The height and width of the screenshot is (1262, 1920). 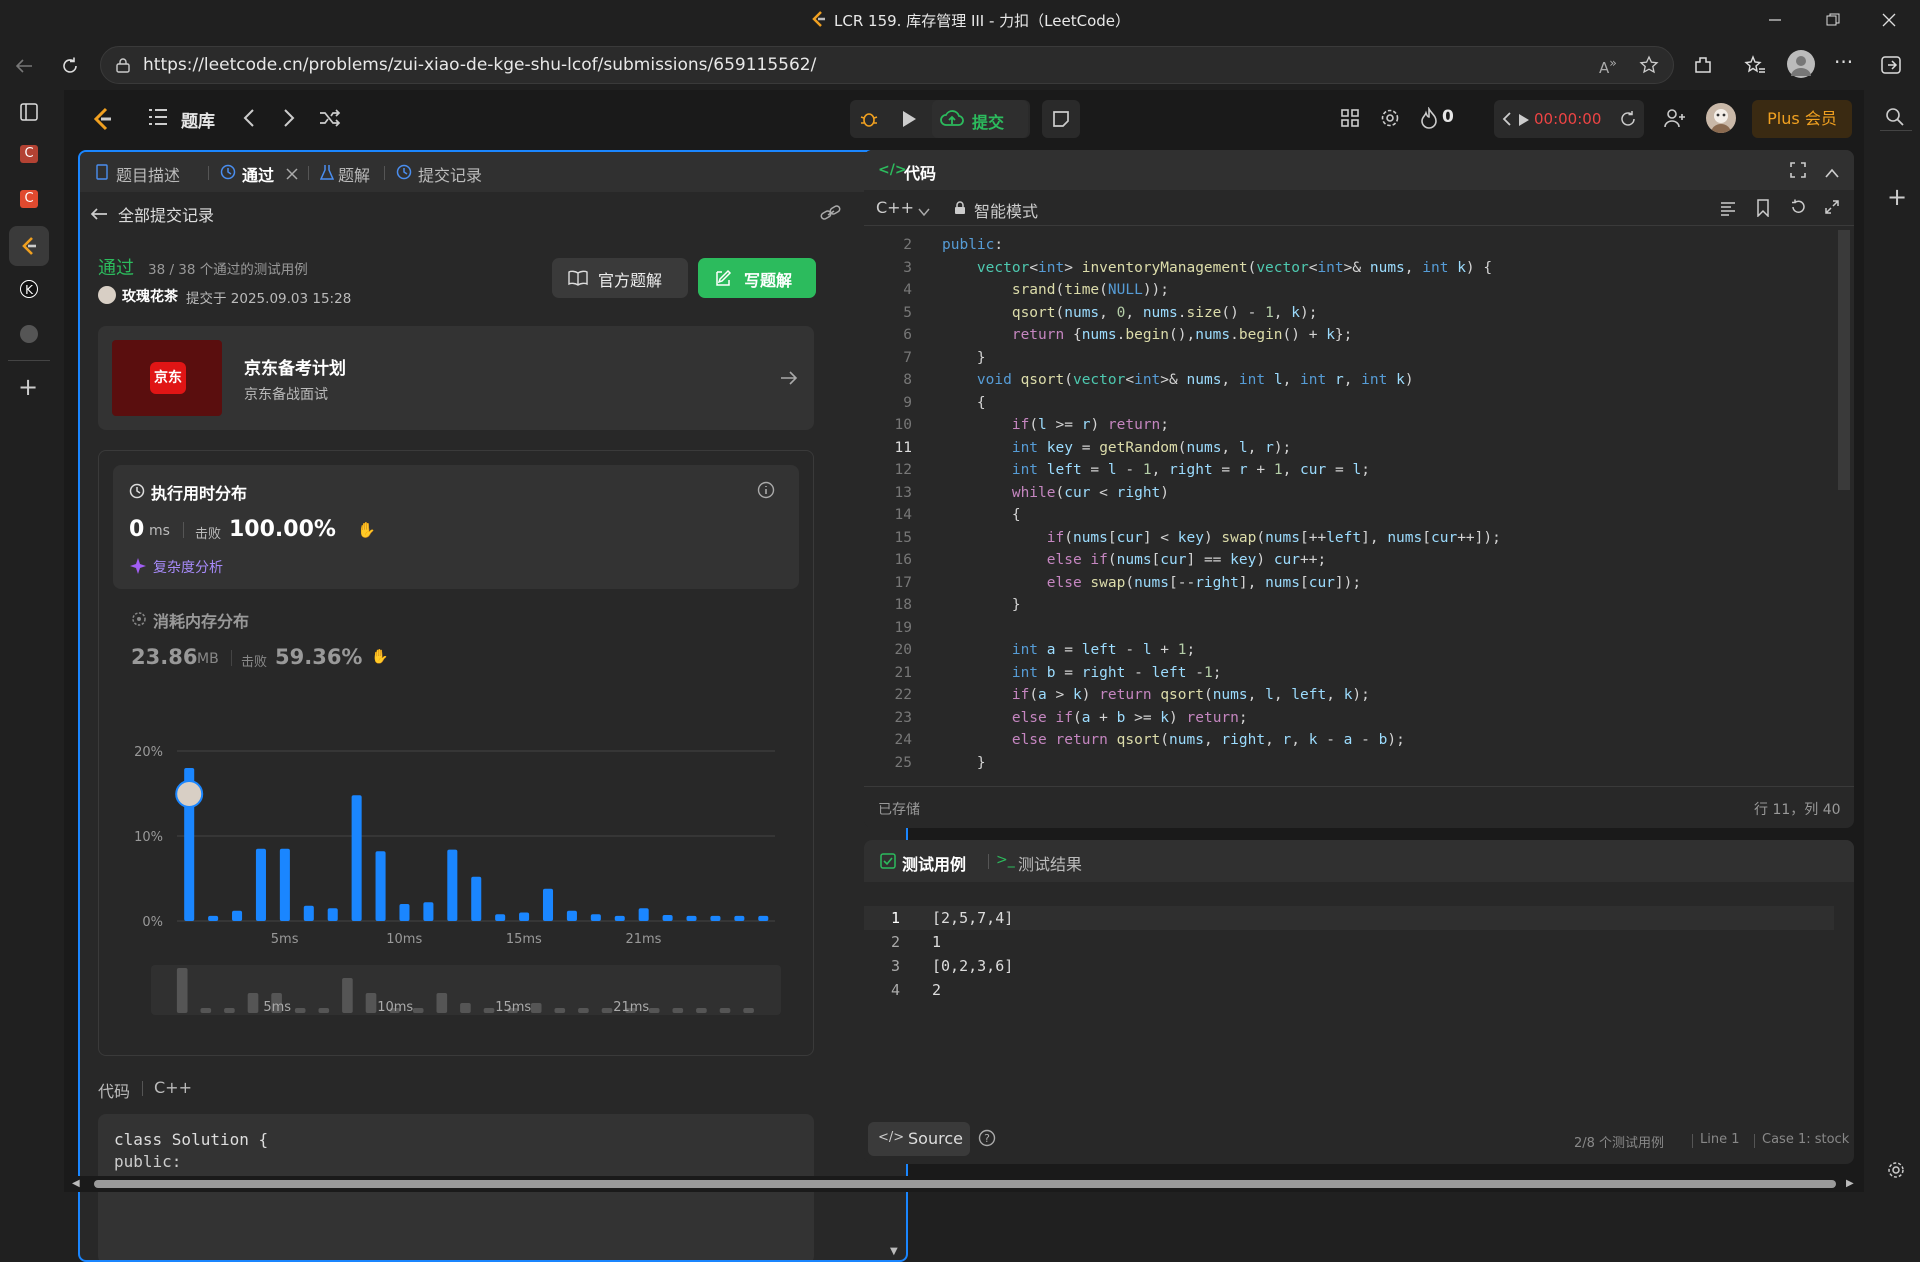 What do you see at coordinates (1833, 20) in the screenshot?
I see `restore-icon` at bounding box center [1833, 20].